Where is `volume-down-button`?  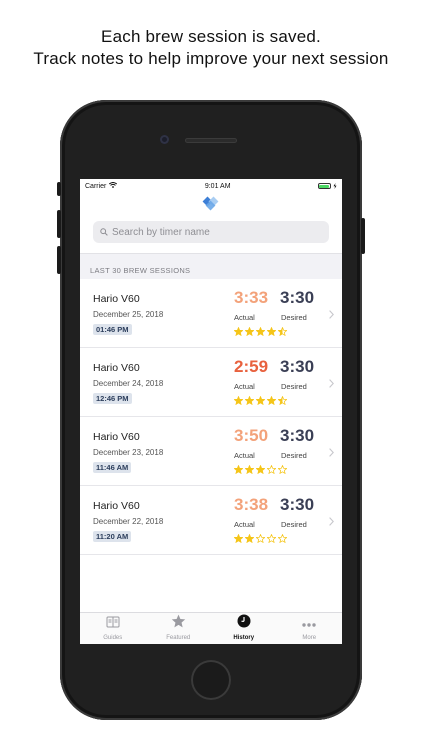
volume-down-button is located at coordinates (59, 260).